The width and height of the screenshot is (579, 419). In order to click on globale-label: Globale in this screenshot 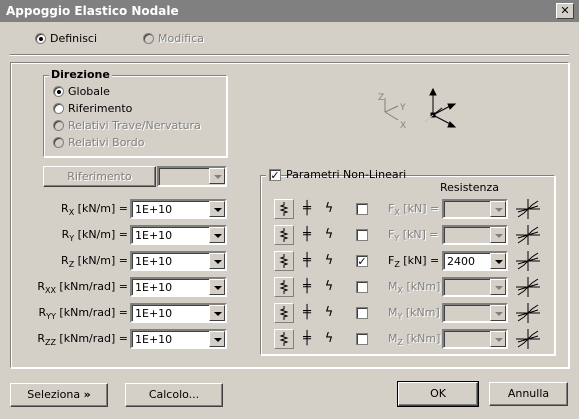, I will do `click(89, 91)`.